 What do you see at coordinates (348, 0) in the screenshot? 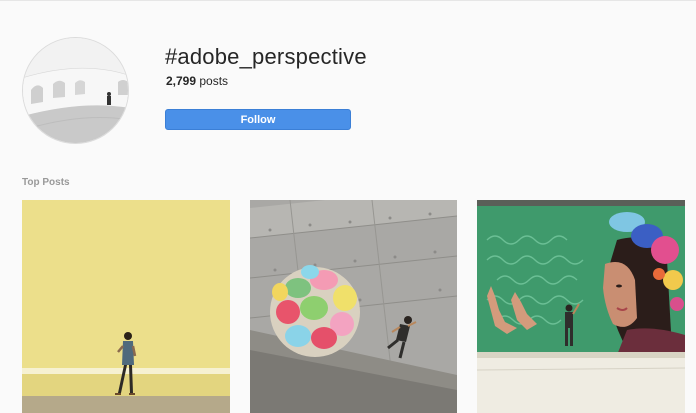
I see `top-divider` at bounding box center [348, 0].